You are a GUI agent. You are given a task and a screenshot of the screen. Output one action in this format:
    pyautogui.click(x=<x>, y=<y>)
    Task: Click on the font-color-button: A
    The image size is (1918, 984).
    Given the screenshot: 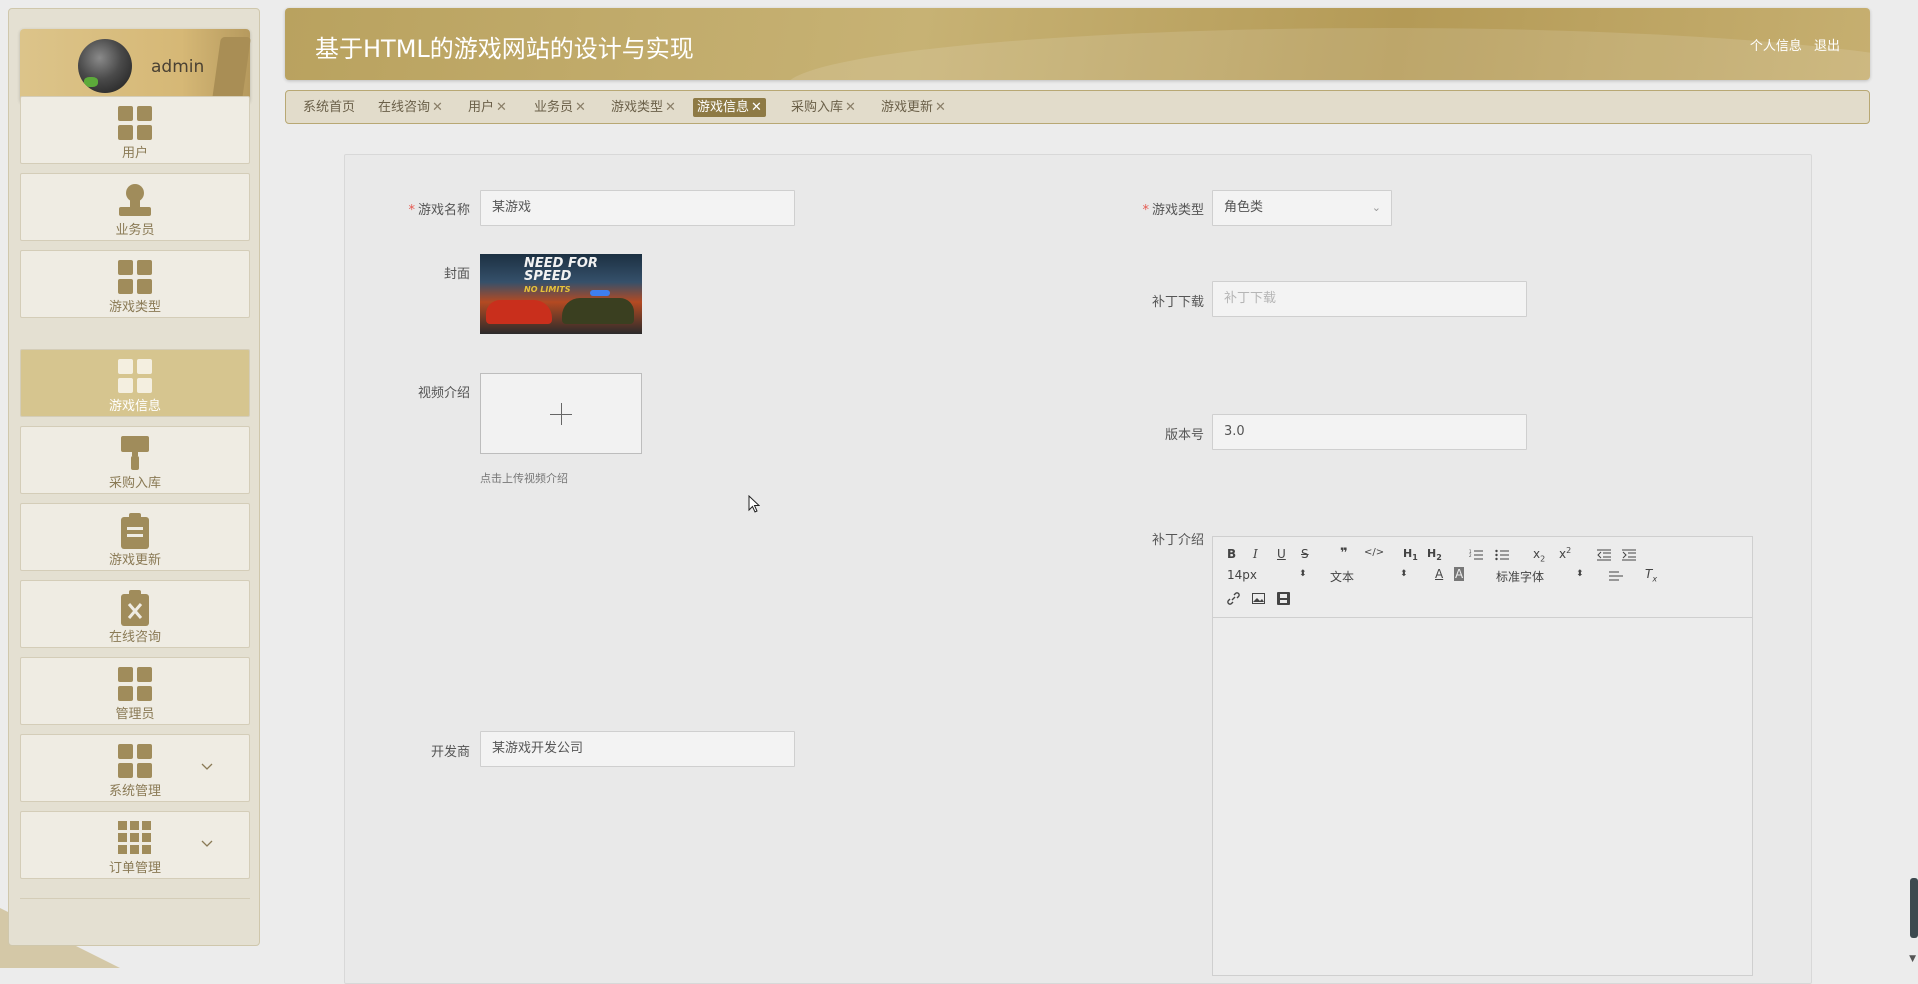 What is the action you would take?
    pyautogui.click(x=1439, y=574)
    